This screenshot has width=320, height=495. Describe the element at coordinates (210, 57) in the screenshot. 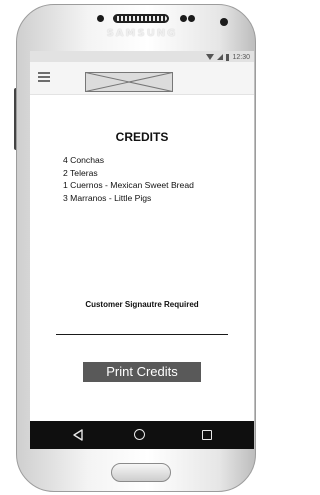

I see `wifi-icon` at that location.